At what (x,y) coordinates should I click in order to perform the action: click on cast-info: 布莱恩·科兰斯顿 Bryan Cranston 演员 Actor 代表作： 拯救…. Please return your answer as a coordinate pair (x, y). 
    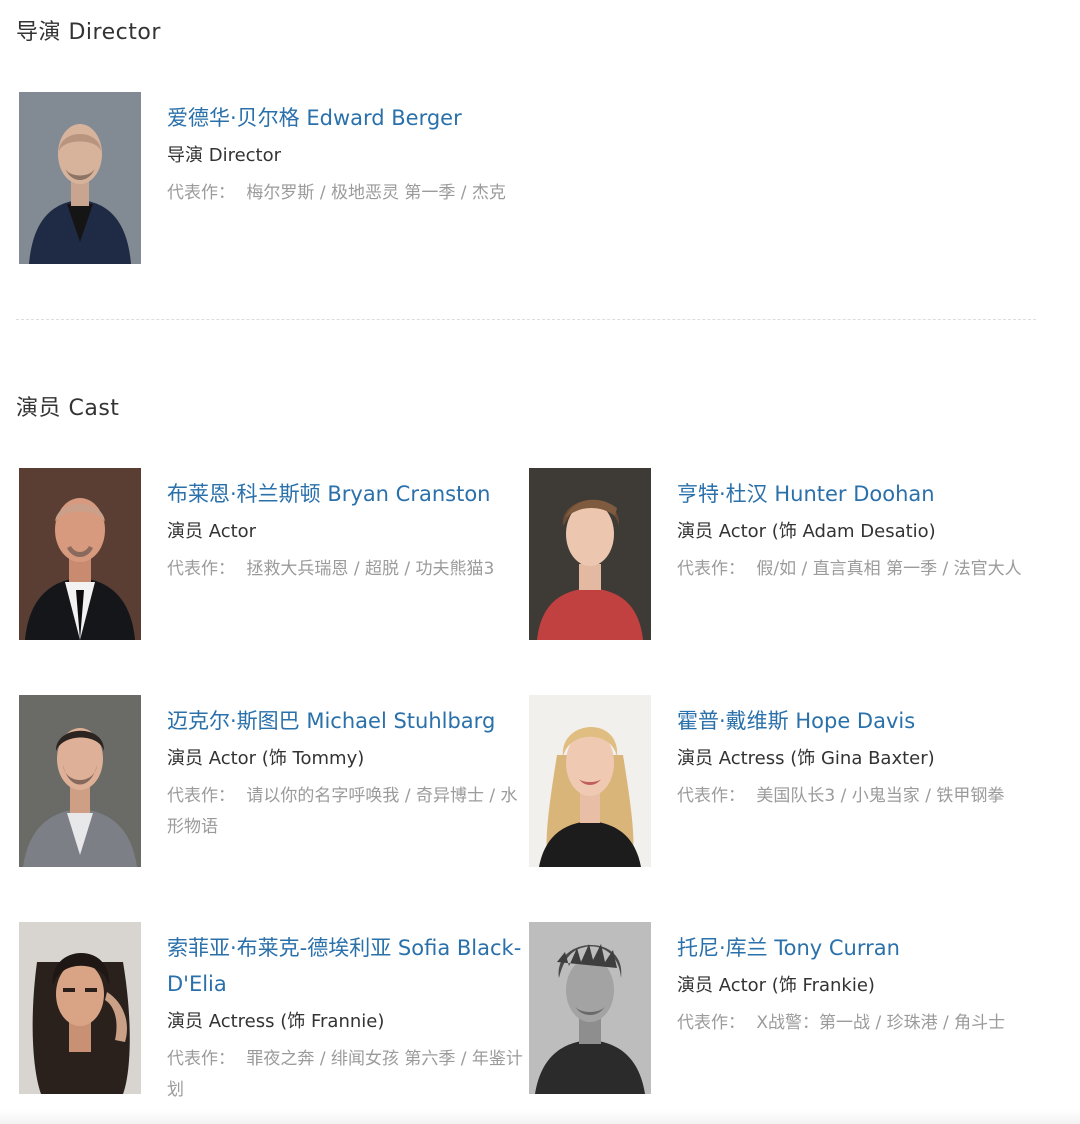
    Looking at the image, I should click on (347, 530).